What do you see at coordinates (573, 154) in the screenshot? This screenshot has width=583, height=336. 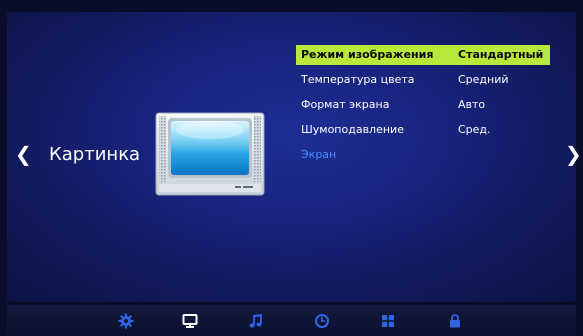 I see `chevron-right-icon: ❯` at bounding box center [573, 154].